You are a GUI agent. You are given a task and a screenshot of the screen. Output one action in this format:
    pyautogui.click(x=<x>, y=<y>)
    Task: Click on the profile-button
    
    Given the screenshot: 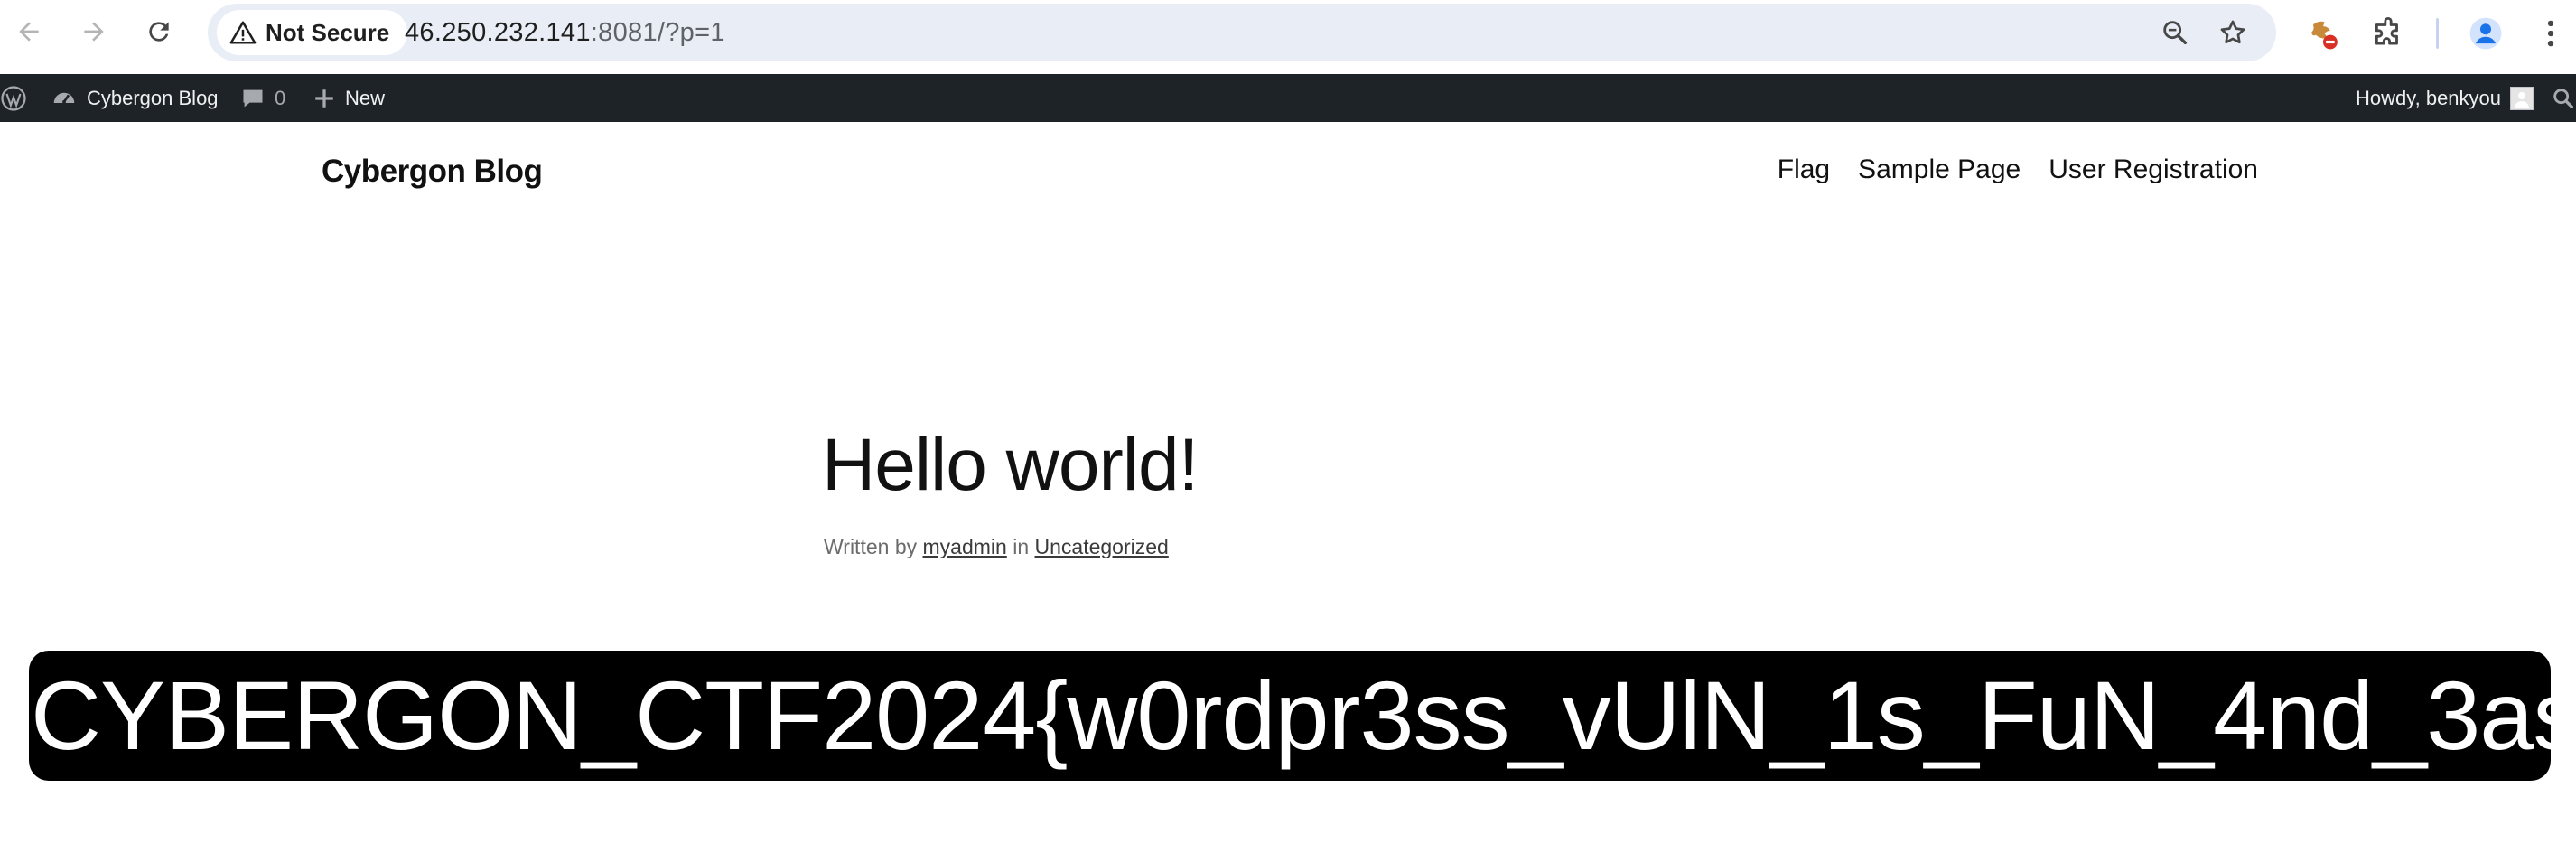 What is the action you would take?
    pyautogui.click(x=2486, y=34)
    